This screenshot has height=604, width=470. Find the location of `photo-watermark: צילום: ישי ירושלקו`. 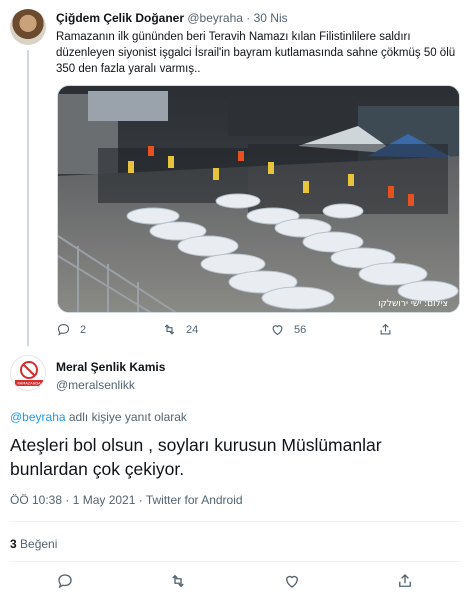

photo-watermark: צילום: ישי ירושלקו is located at coordinates (413, 304).